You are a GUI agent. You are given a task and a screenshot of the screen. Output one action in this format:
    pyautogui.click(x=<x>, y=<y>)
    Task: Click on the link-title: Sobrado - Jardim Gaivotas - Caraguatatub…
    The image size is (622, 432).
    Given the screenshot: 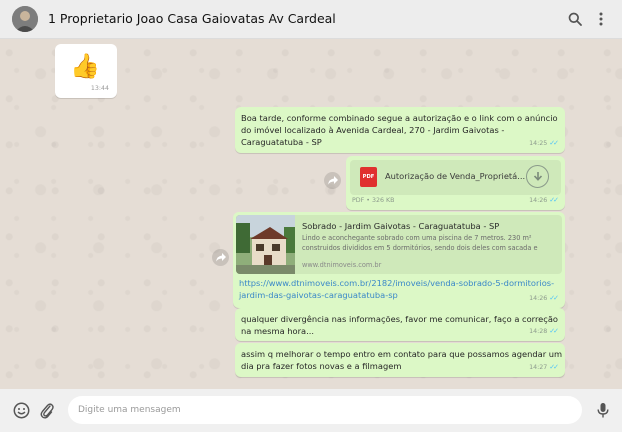 What is the action you would take?
    pyautogui.click(x=401, y=226)
    